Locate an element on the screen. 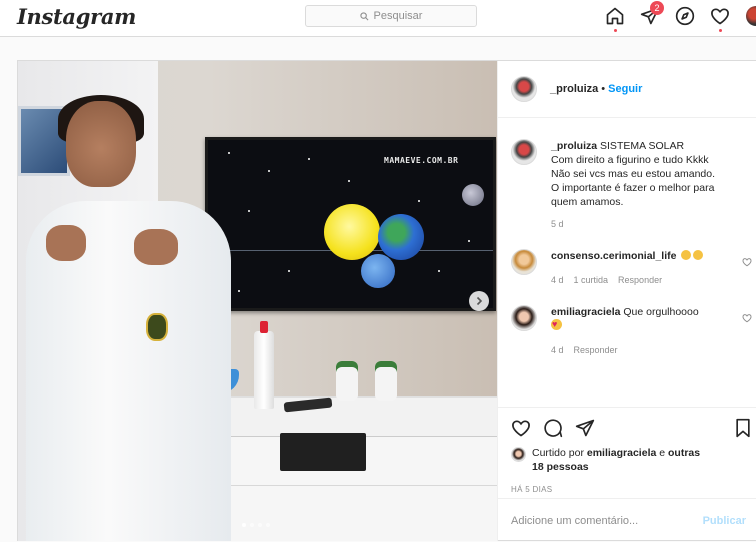  tv-screen: MAMAEVE.COM.BR is located at coordinates (350, 224).